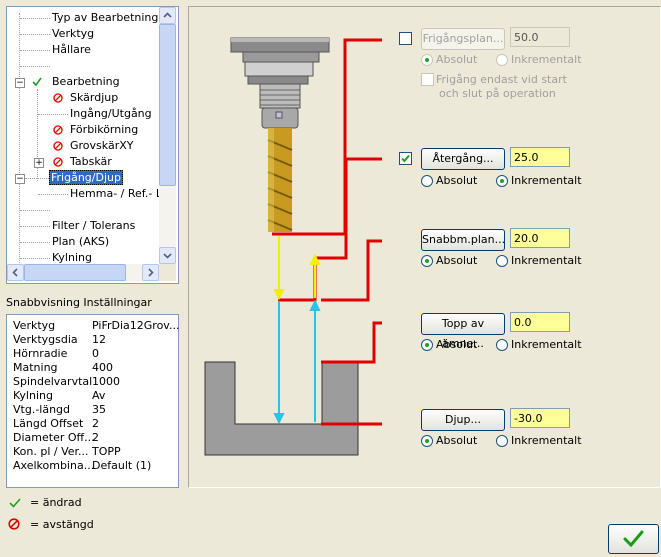  I want to click on chevron-down-icon, so click(167, 256).